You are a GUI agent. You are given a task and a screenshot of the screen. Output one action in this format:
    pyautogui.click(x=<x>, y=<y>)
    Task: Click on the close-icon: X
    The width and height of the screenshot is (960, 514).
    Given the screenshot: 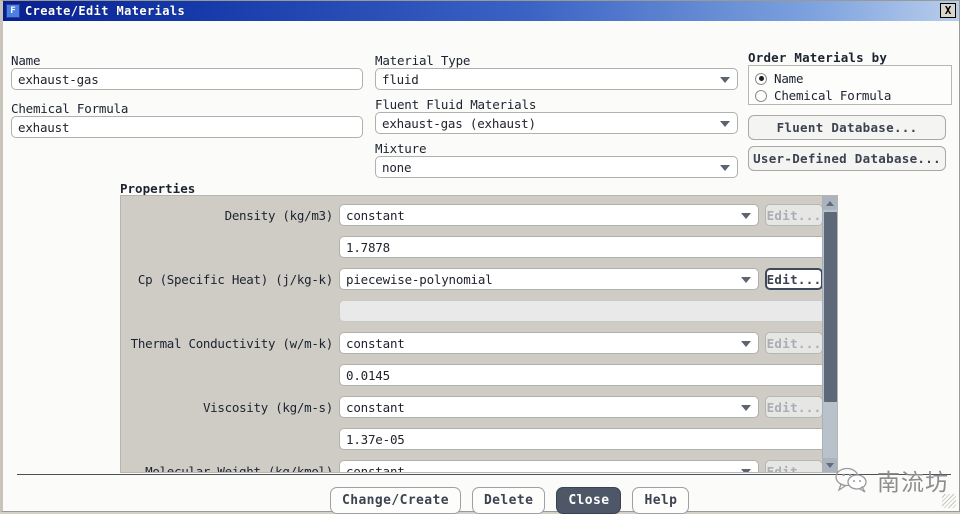 What is the action you would take?
    pyautogui.click(x=948, y=10)
    